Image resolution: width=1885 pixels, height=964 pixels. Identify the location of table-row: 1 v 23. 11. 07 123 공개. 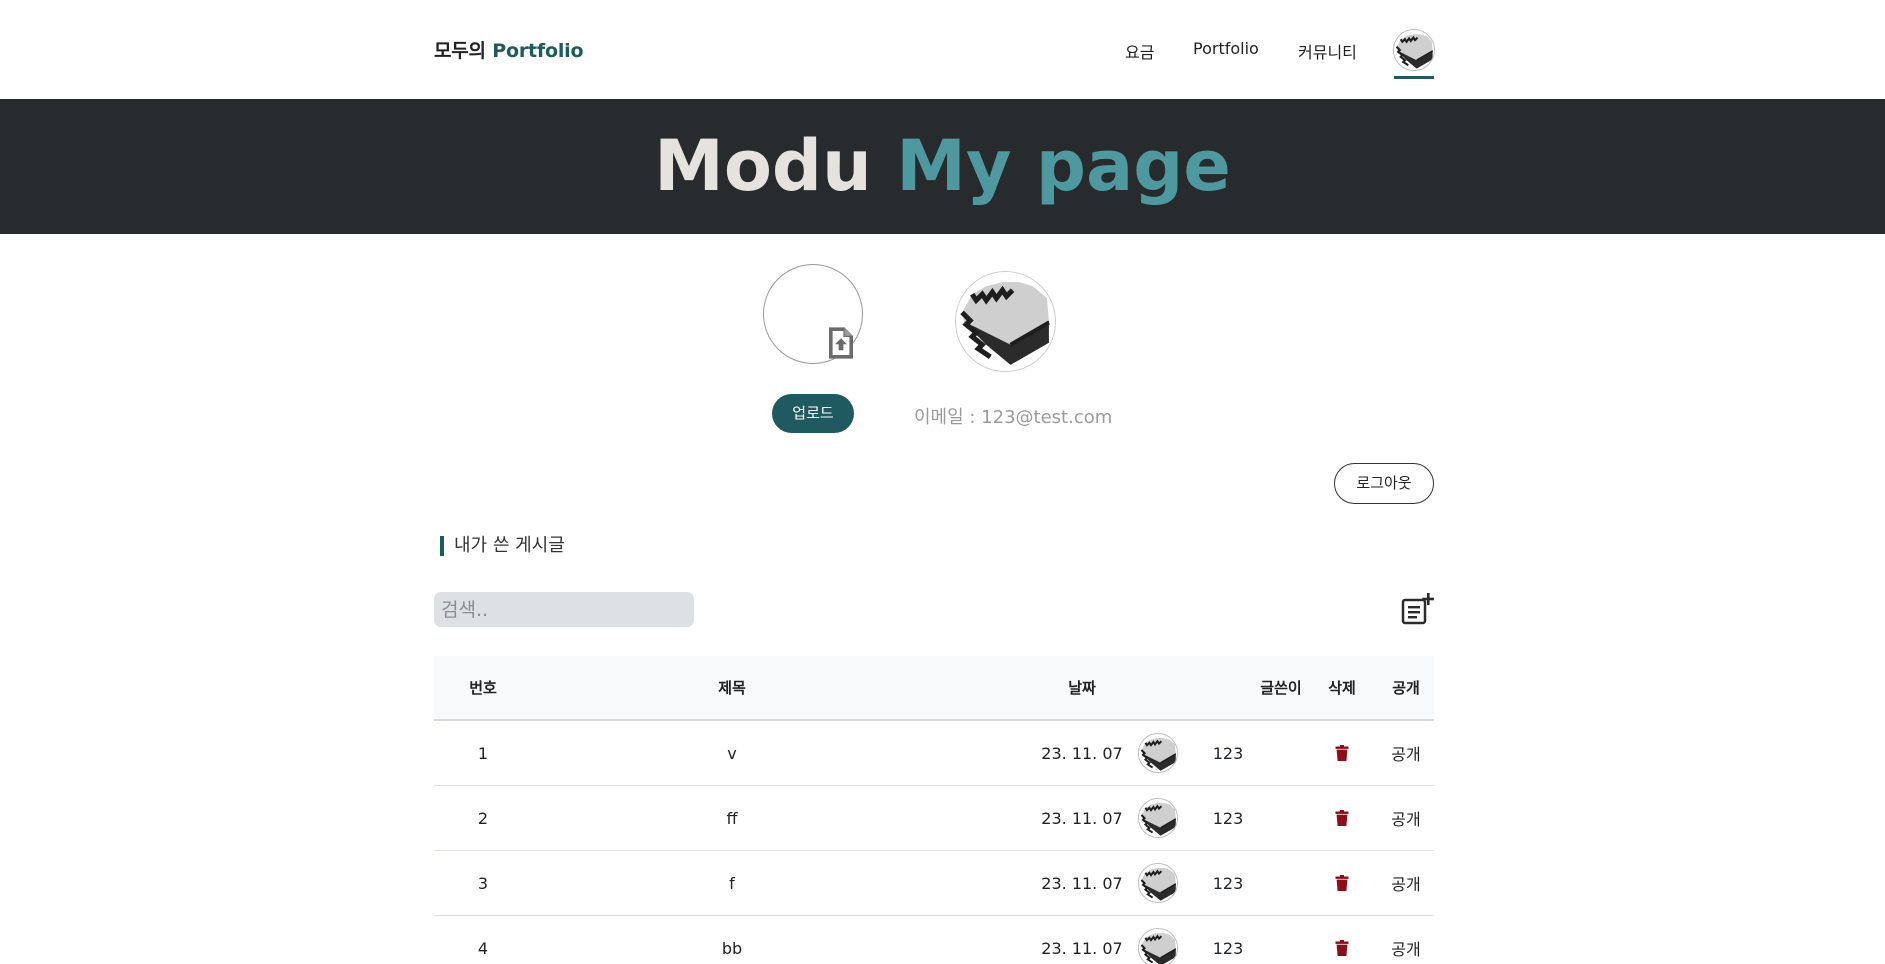
(934, 753).